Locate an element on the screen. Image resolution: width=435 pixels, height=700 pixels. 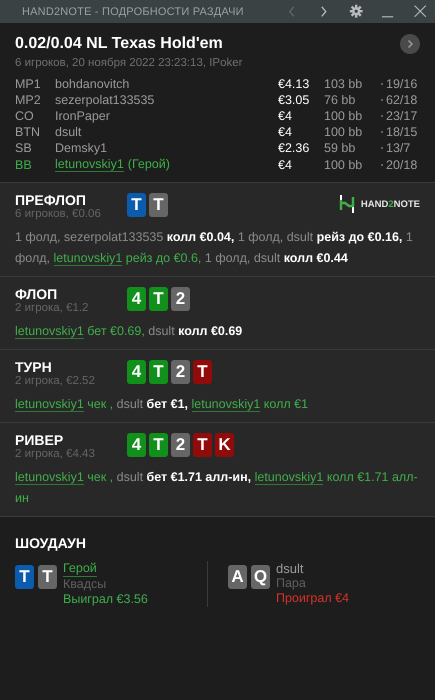
result-text: Выиграл €3.56 is located at coordinates (105, 599).